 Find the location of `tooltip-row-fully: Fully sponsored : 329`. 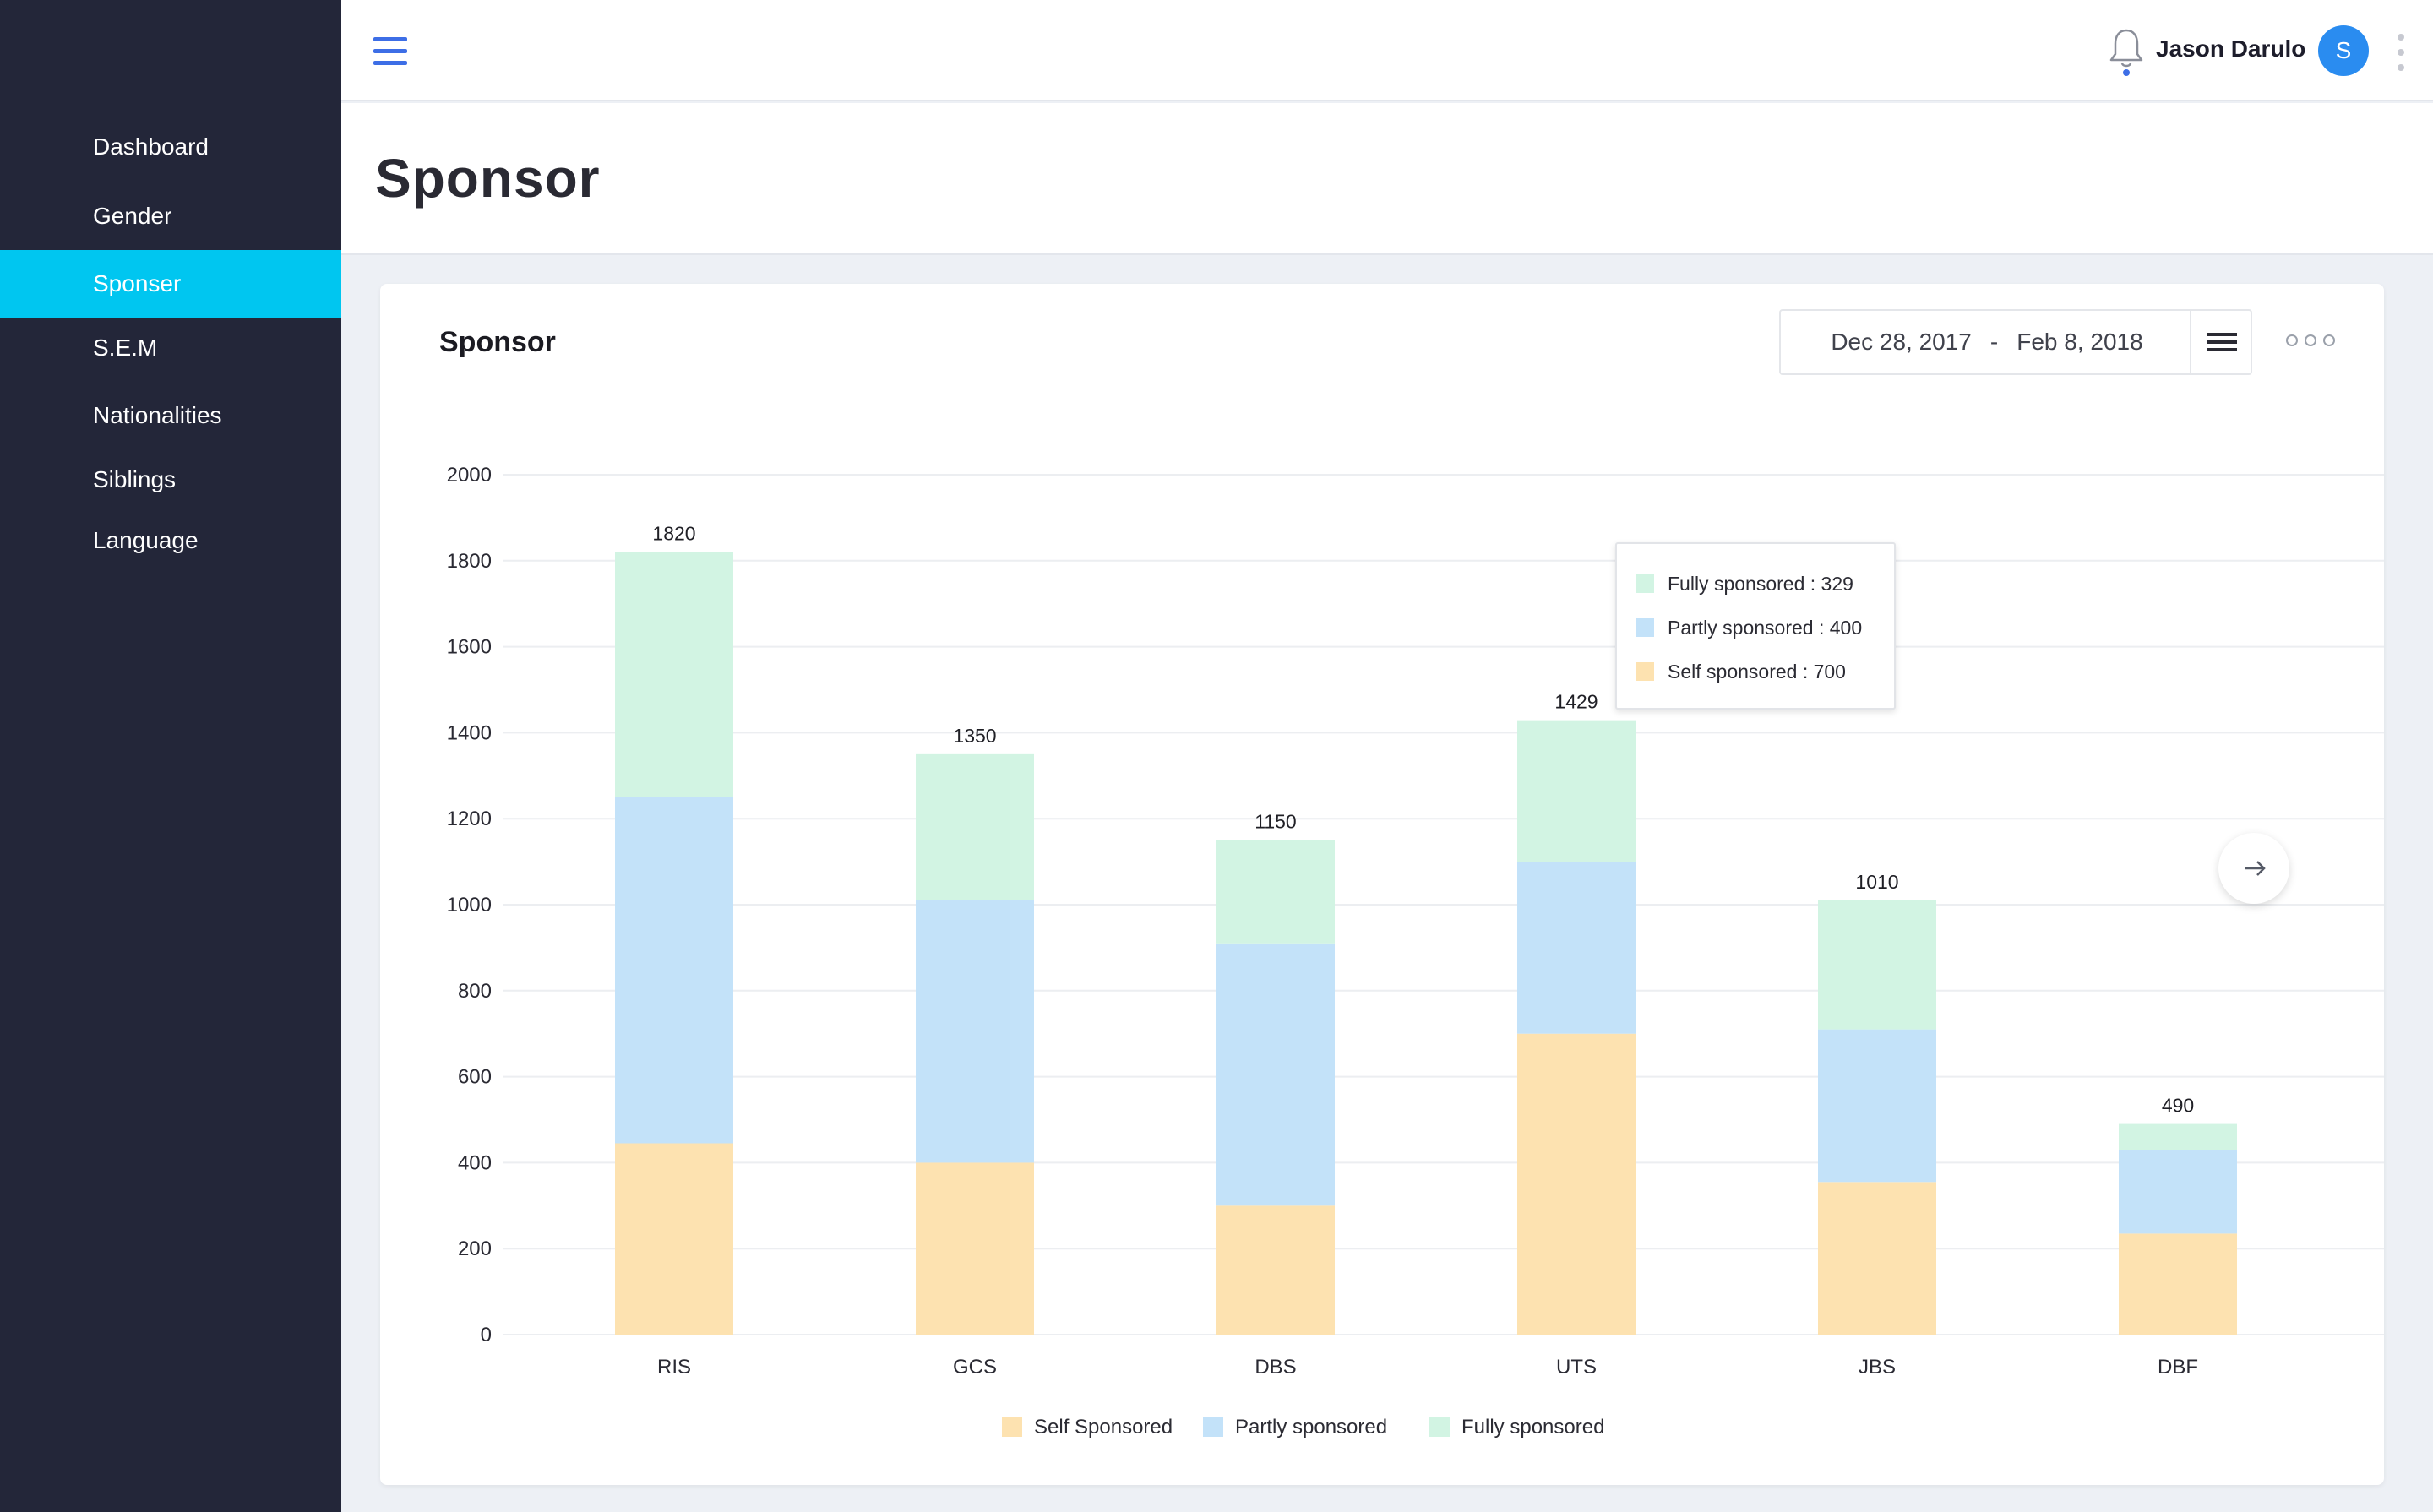

tooltip-row-fully: Fully sponsored : 329 is located at coordinates (1745, 586).